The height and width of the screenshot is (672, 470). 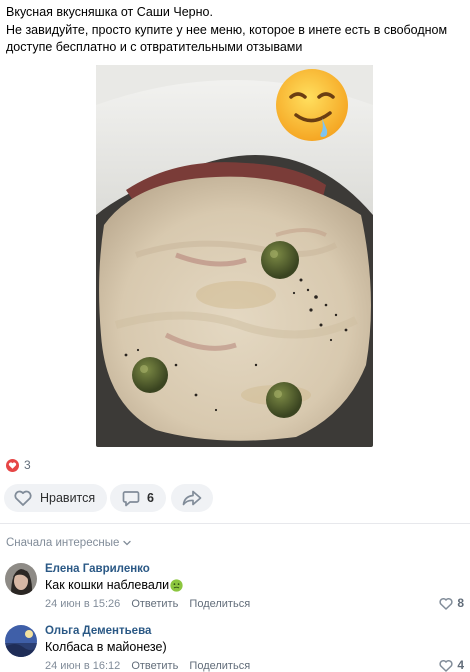 I want to click on comment-likes-count: 8, so click(x=460, y=603).